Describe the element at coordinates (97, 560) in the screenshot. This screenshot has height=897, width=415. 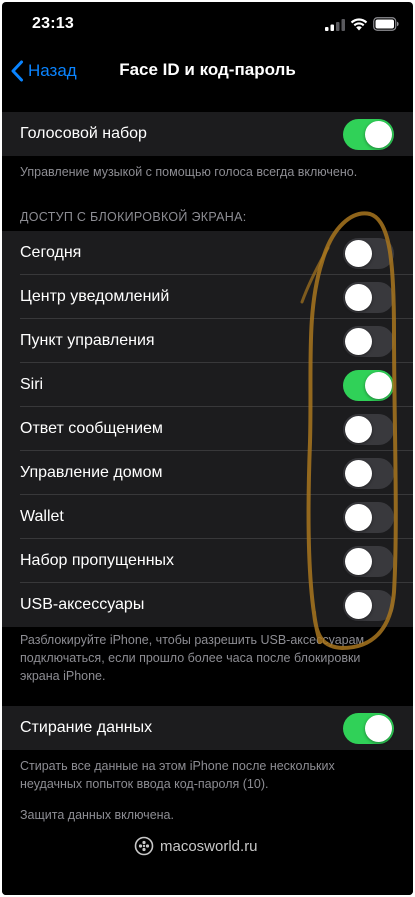
I see `row-label: Набор пропущенных` at that location.